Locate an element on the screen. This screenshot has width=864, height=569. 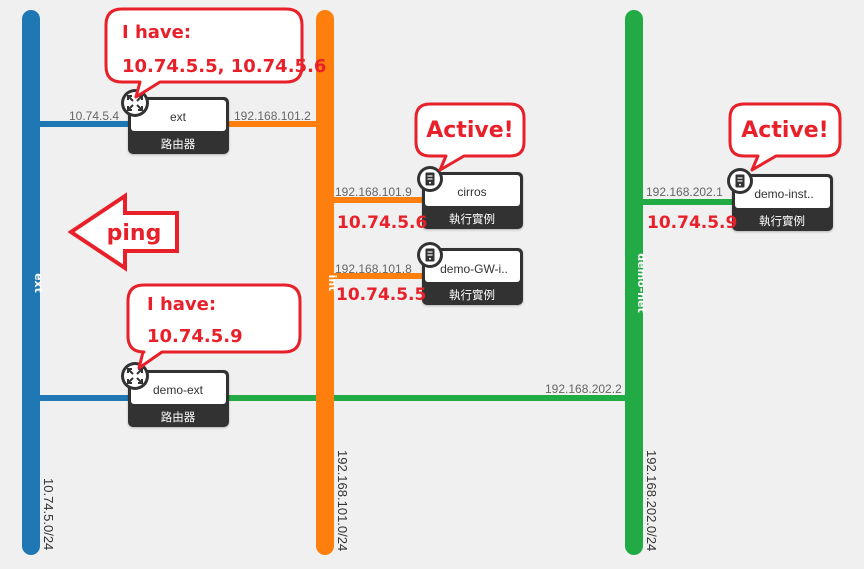
instance-name: demo-inst.. is located at coordinates (783, 194).